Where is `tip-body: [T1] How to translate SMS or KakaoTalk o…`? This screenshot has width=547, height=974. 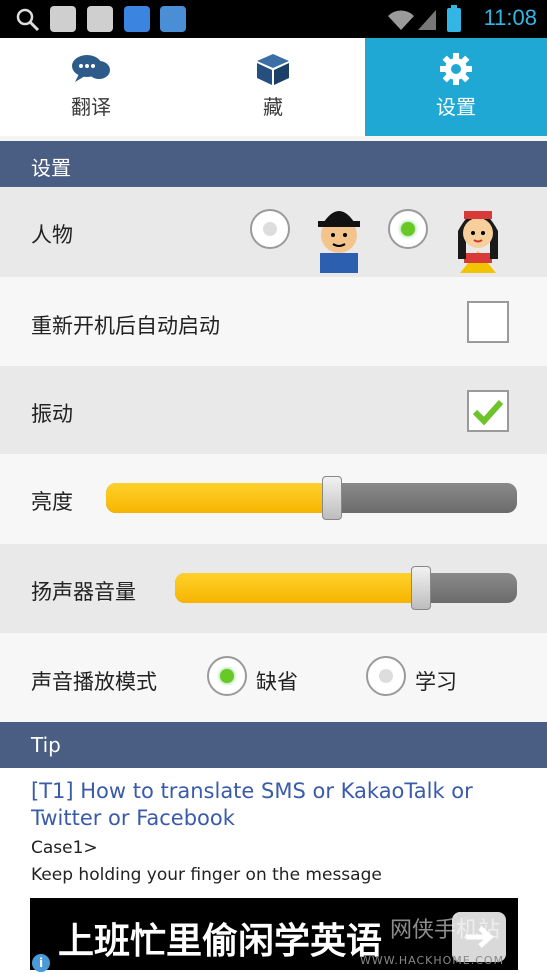 tip-body: [T1] How to translate SMS or KakaoTalk o… is located at coordinates (273, 831).